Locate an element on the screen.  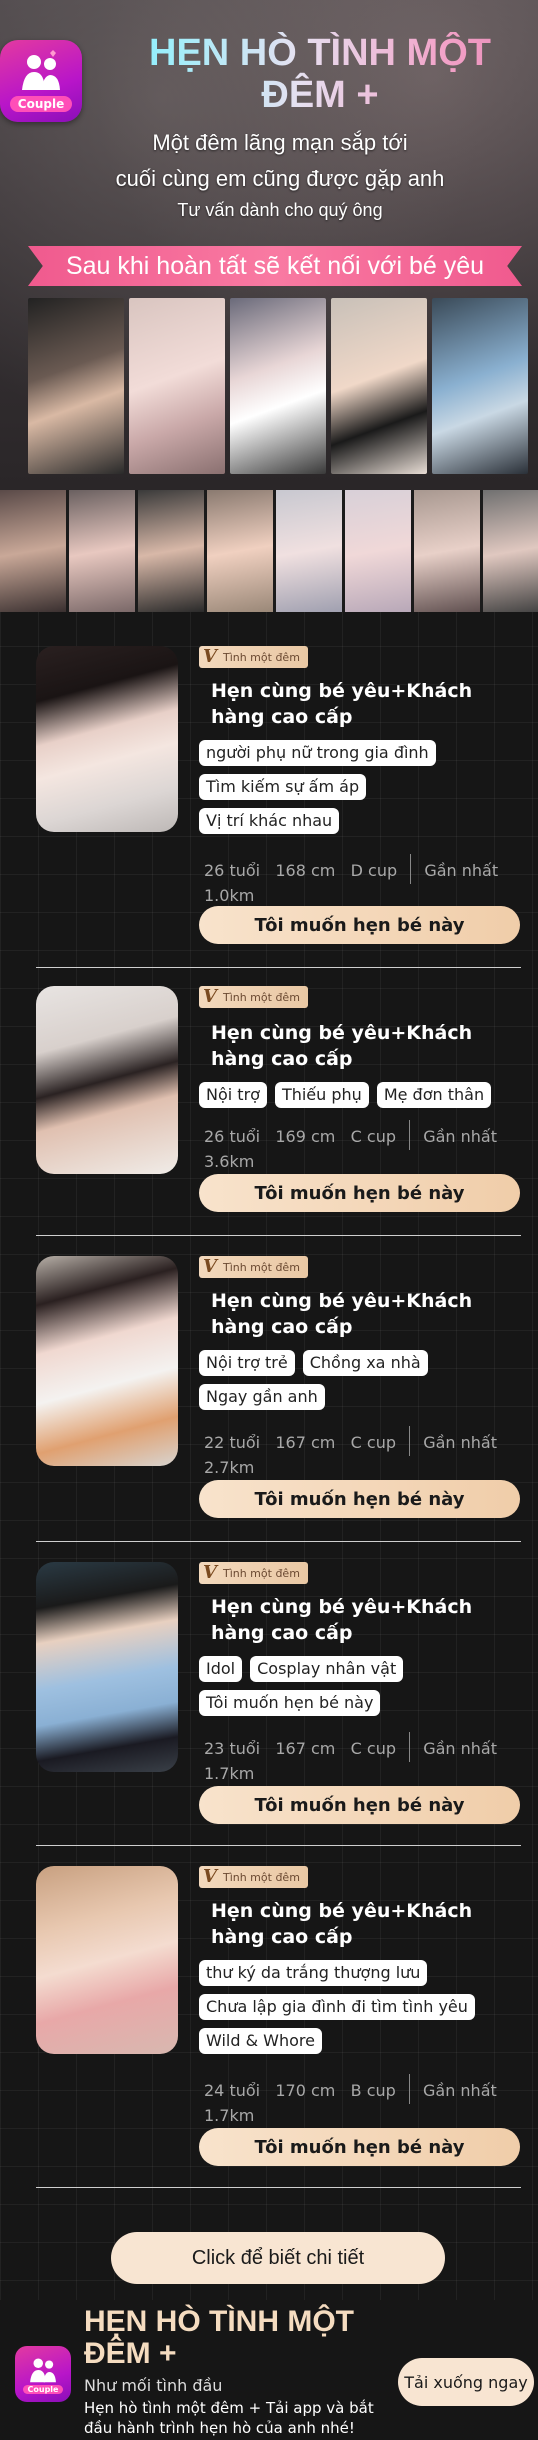
tag-chip: Cosplay nhân vật is located at coordinates (327, 1669).